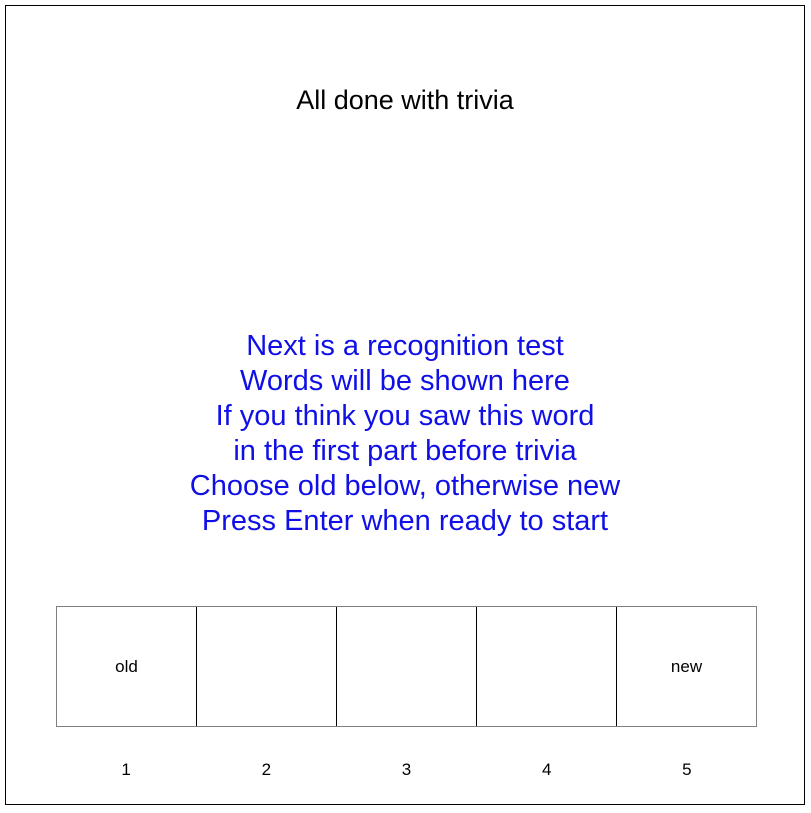  What do you see at coordinates (405, 451) in the screenshot?
I see `instruction-line-4: in the first part before trivia` at bounding box center [405, 451].